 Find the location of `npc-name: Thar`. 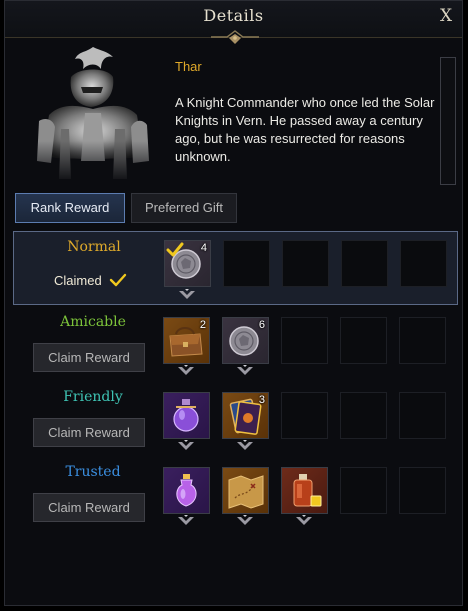

npc-name: Thar is located at coordinates (188, 66).